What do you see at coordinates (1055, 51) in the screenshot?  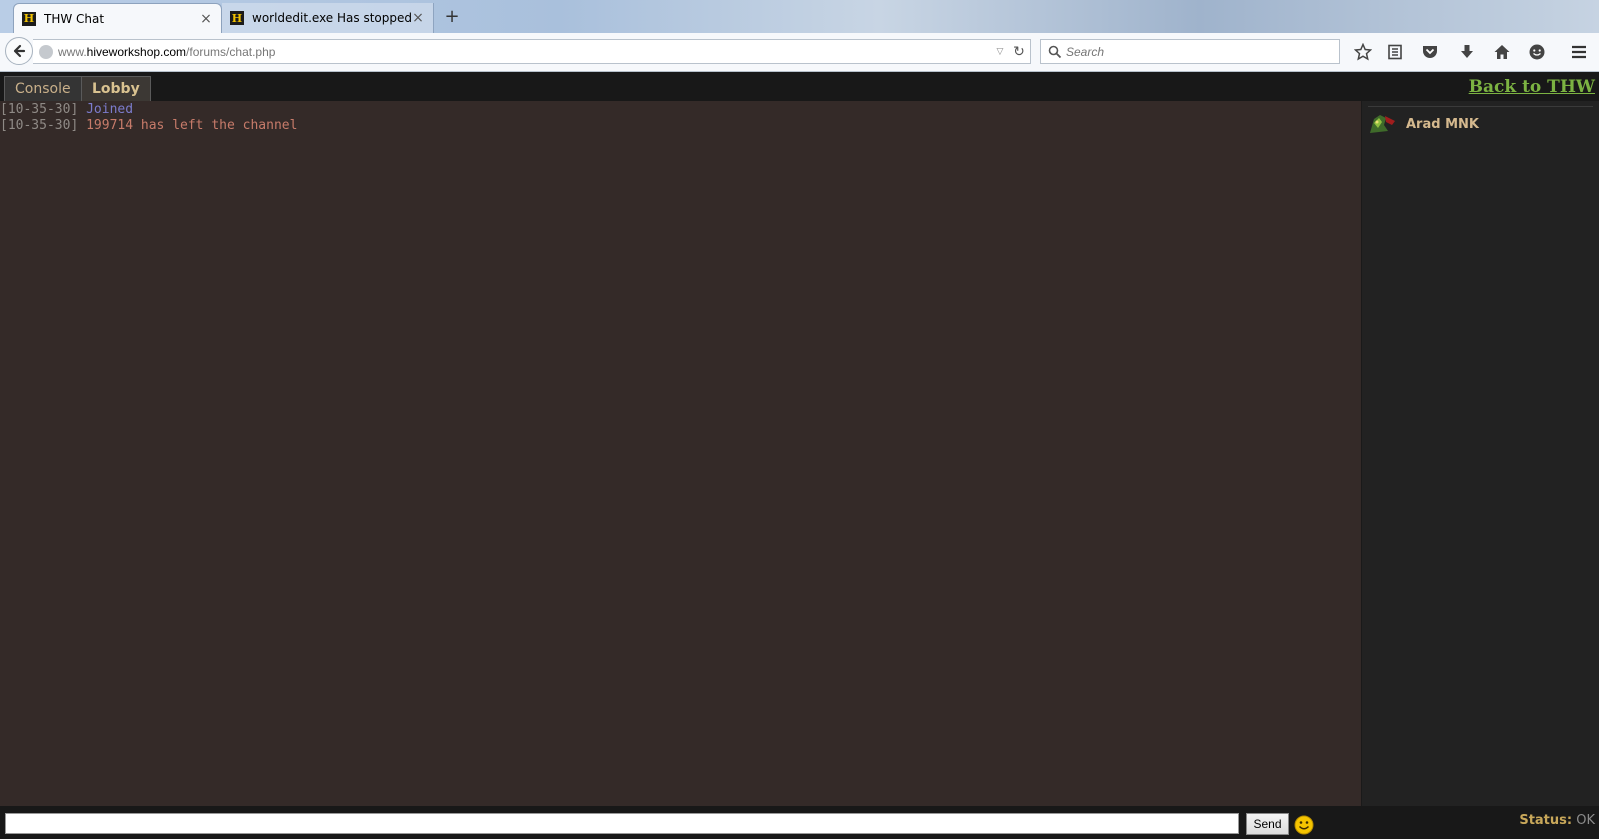 I see `search-icon` at bounding box center [1055, 51].